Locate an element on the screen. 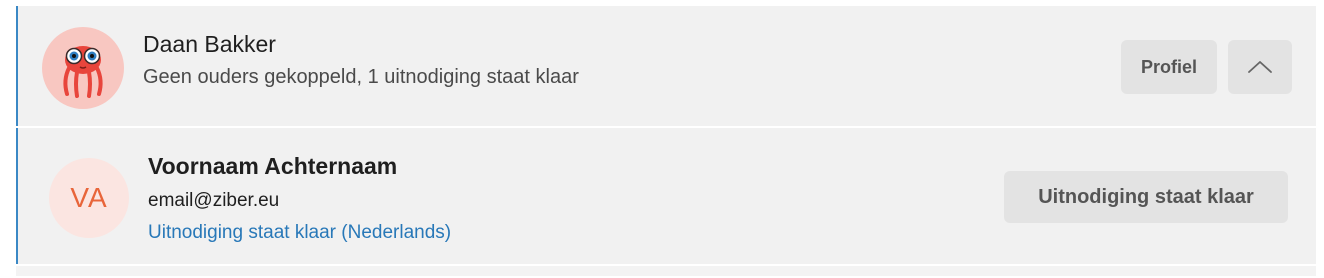 This screenshot has width=1324, height=278. invite-ready-button: Uitnodiging staat klaar is located at coordinates (1146, 197).